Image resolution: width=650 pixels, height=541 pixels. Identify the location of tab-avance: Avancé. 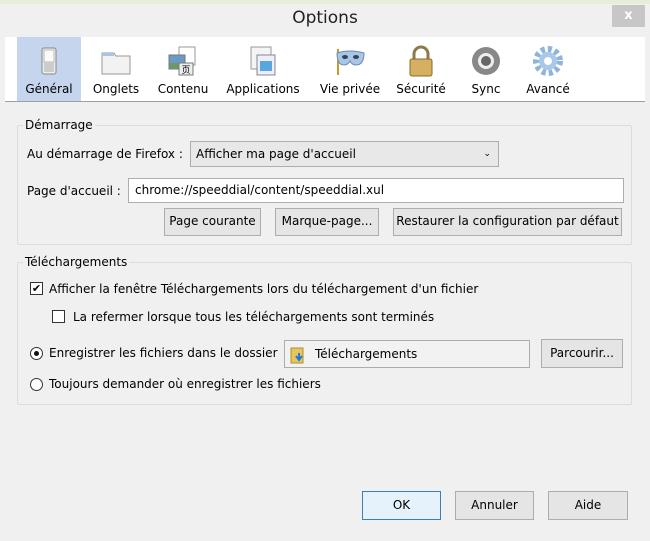
(548, 69).